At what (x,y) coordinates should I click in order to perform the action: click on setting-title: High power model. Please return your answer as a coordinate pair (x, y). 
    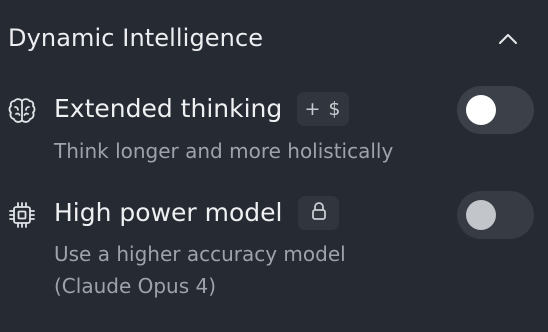
    Looking at the image, I should click on (168, 212).